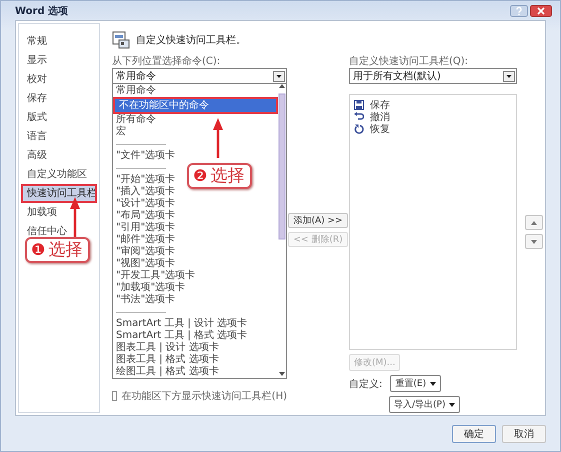 The height and width of the screenshot is (452, 561). Describe the element at coordinates (359, 129) in the screenshot. I see `redo-icon` at that location.